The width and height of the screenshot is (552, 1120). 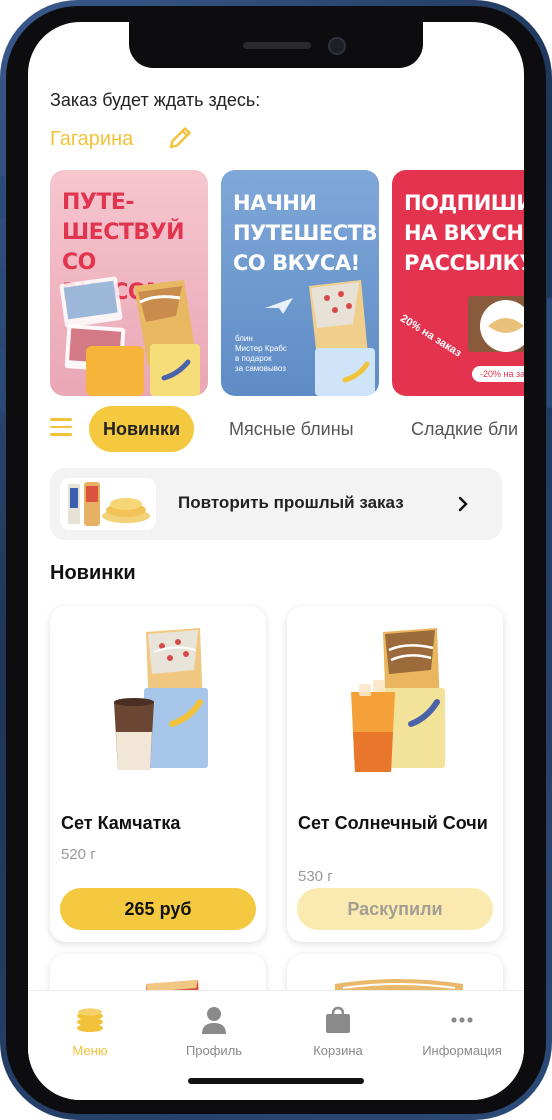 What do you see at coordinates (142, 429) in the screenshot?
I see `category-tab-new: Новинки` at bounding box center [142, 429].